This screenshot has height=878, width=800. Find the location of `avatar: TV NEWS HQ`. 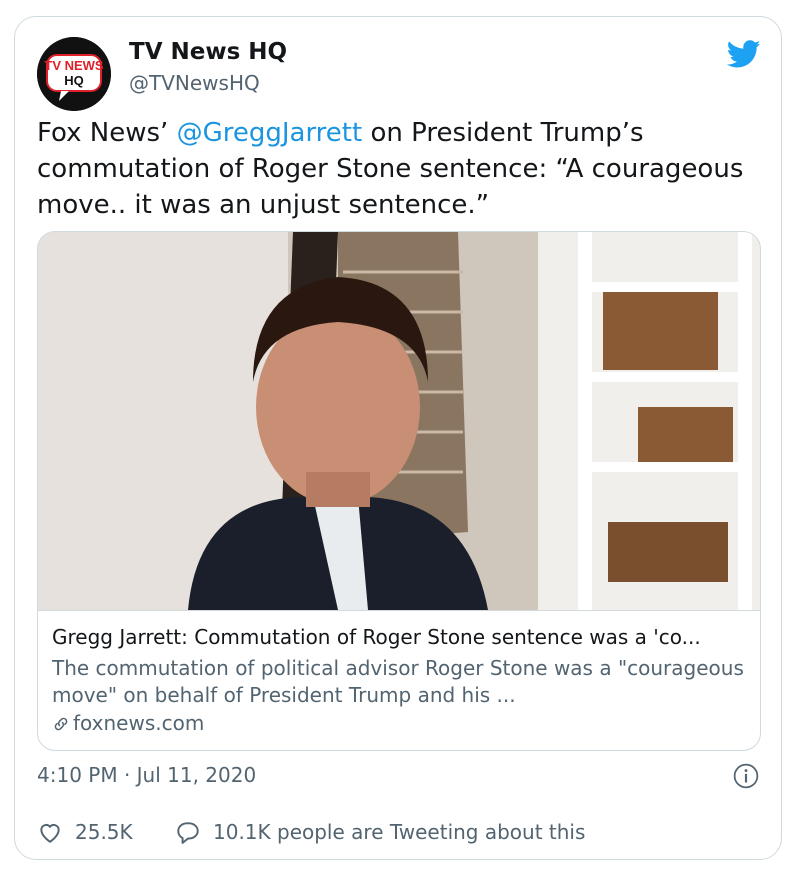

avatar: TV NEWS HQ is located at coordinates (74, 74).